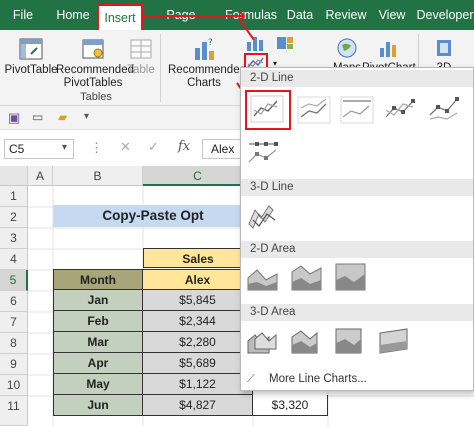  I want to click on tab-data: Data, so click(300, 15).